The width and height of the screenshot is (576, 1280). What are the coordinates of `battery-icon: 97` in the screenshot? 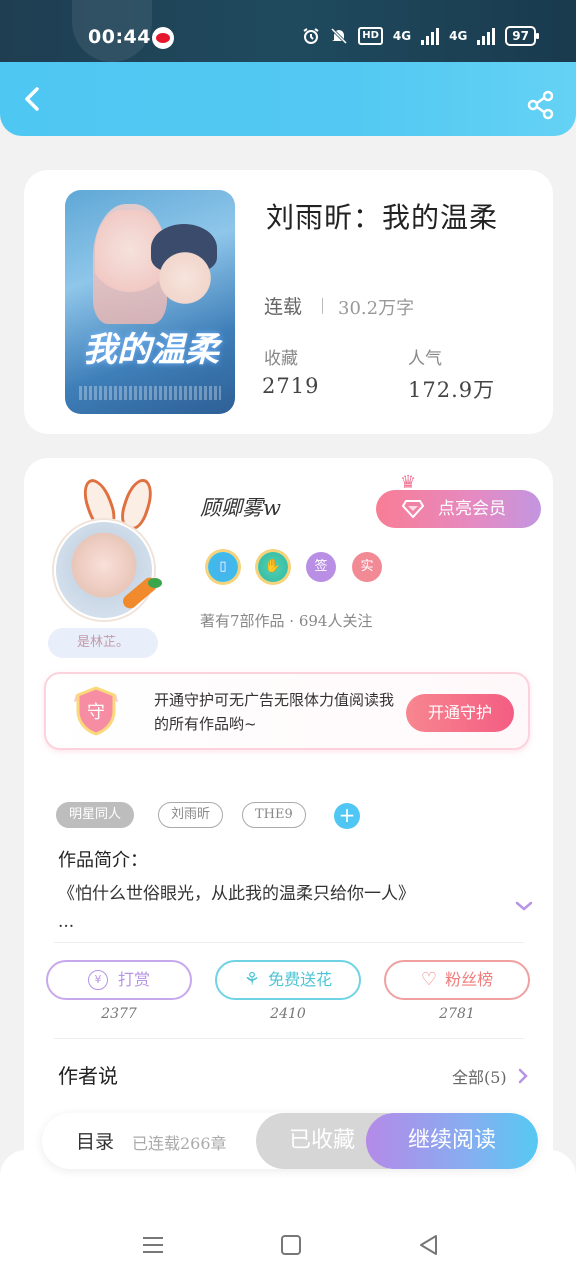 It's located at (522, 36).